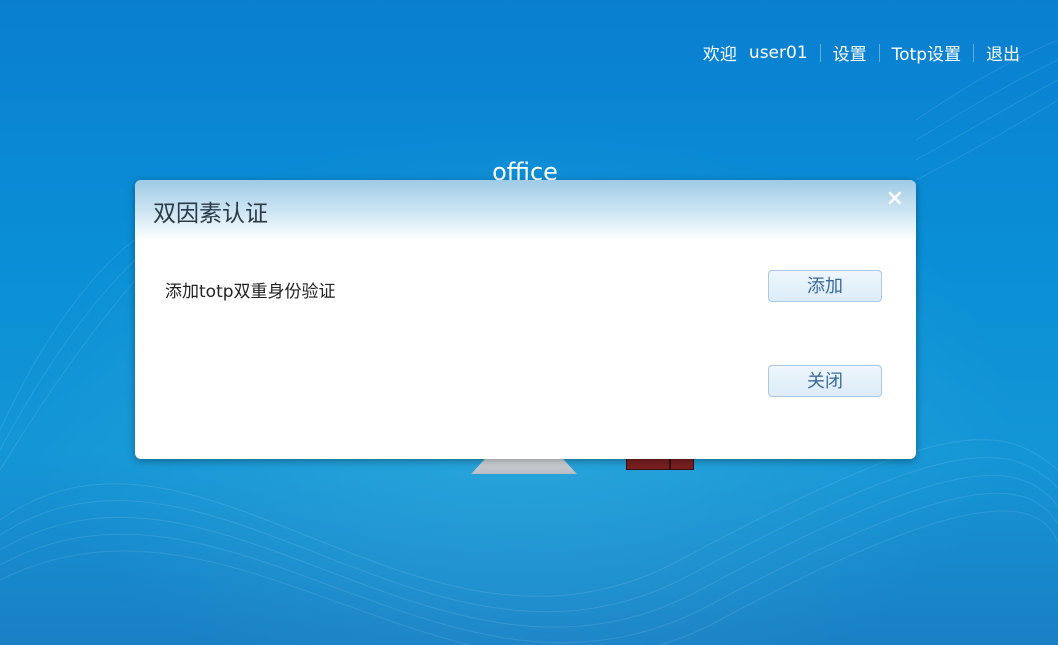 The width and height of the screenshot is (1058, 645). I want to click on dialog-header: 双因素认证 ×, so click(525, 210).